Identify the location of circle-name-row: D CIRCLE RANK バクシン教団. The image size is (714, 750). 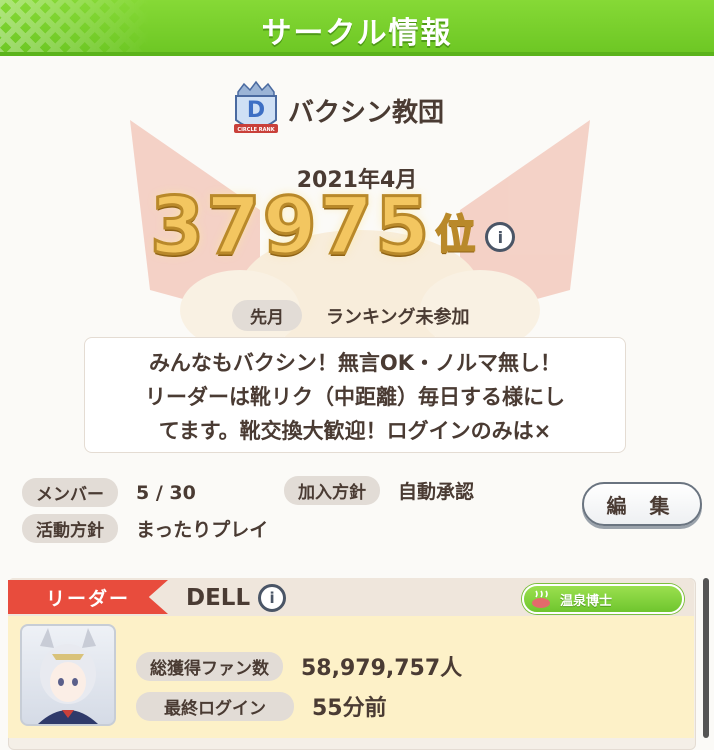
(337, 110).